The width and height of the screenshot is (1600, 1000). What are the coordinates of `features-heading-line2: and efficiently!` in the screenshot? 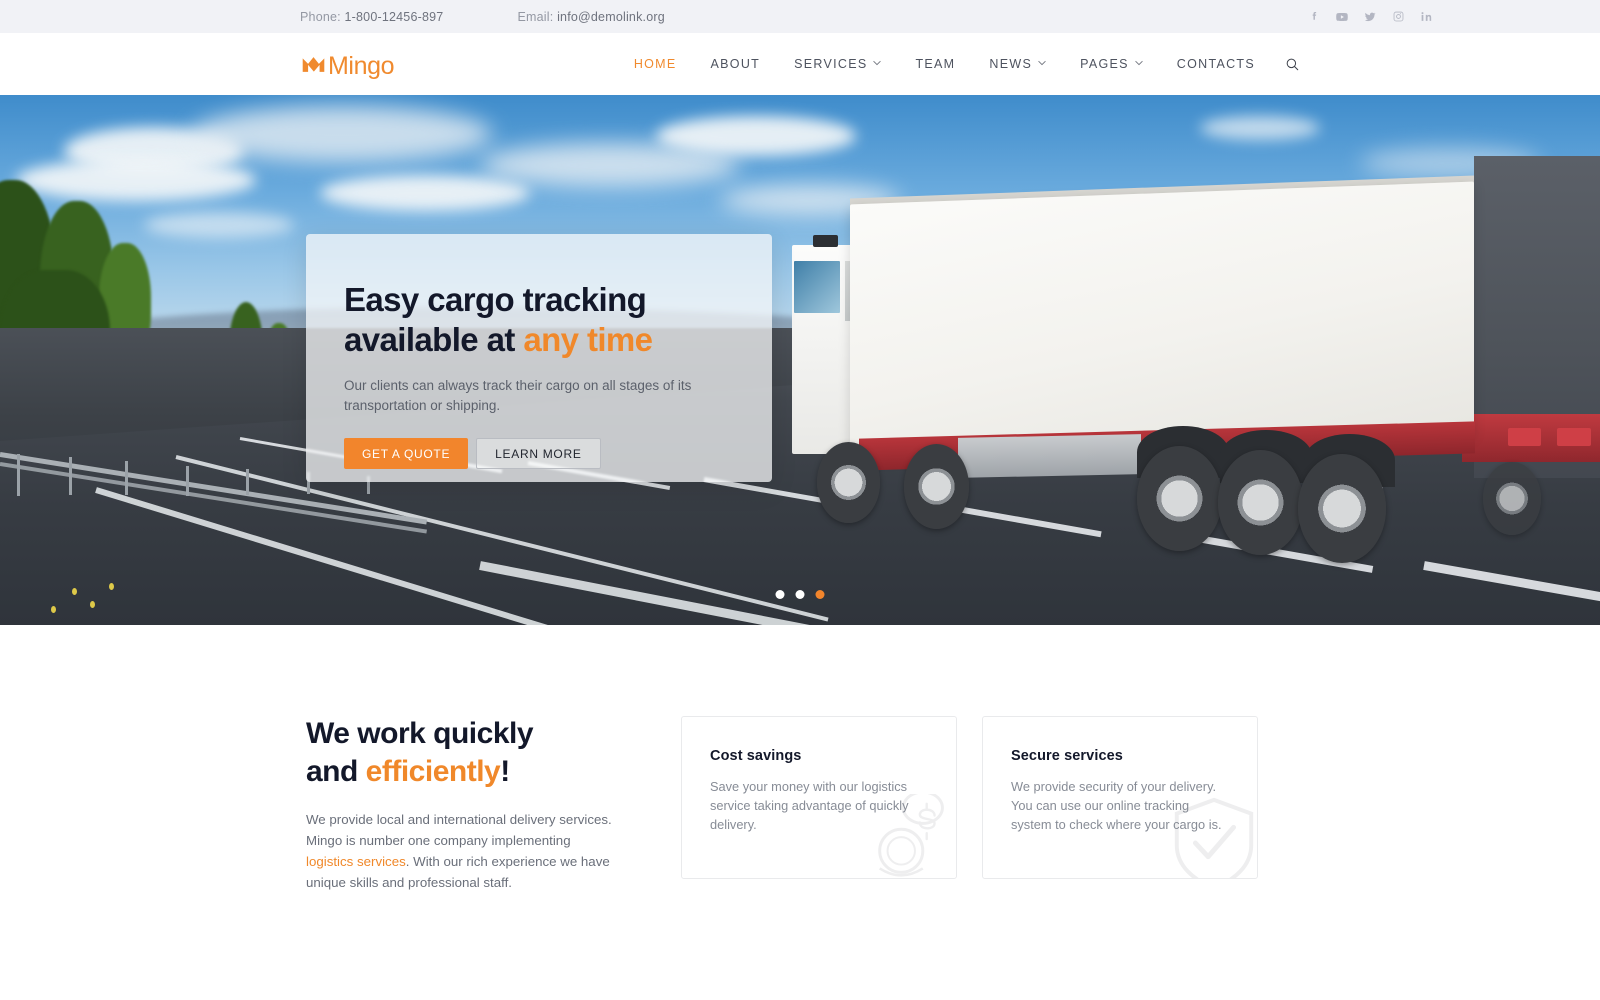 It's located at (462, 772).